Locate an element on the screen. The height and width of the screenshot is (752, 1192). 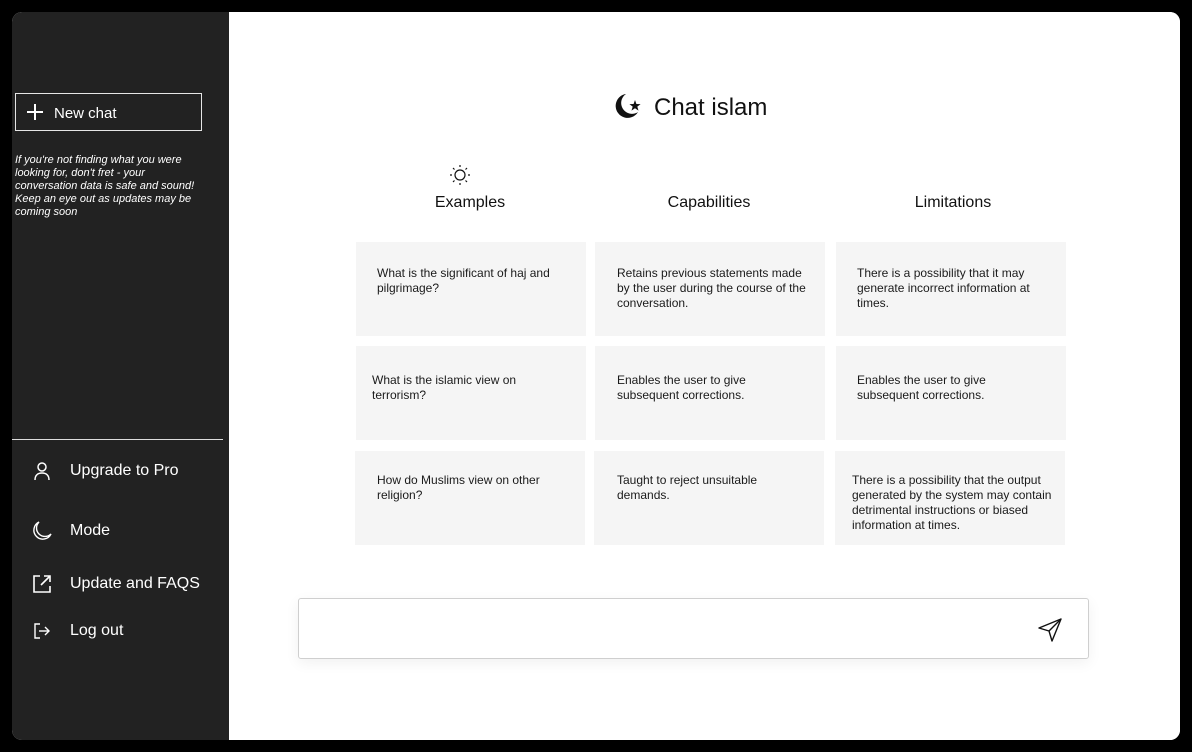
column-heading-examples: Examples is located at coordinates (470, 202).